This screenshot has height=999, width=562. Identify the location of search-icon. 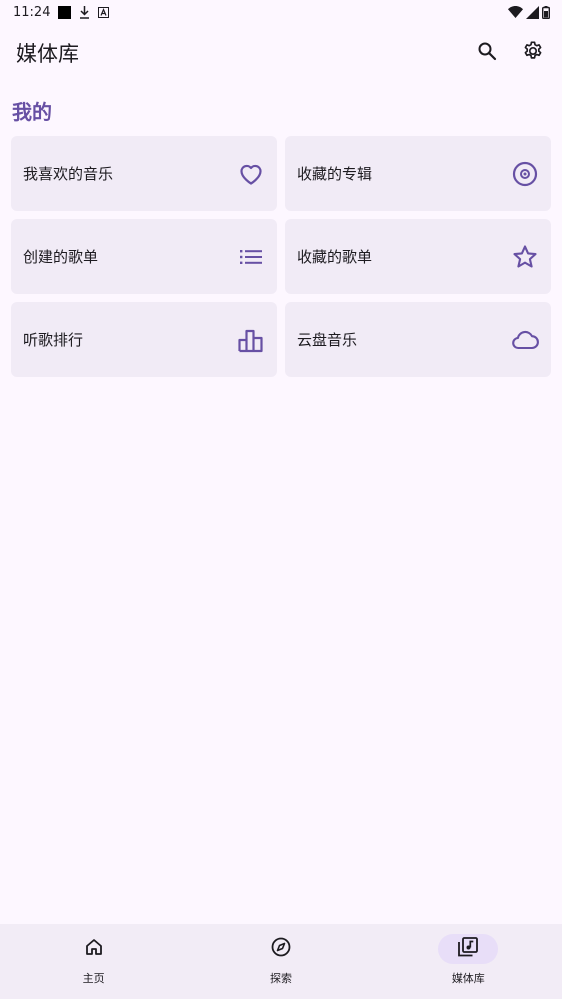
(487, 53).